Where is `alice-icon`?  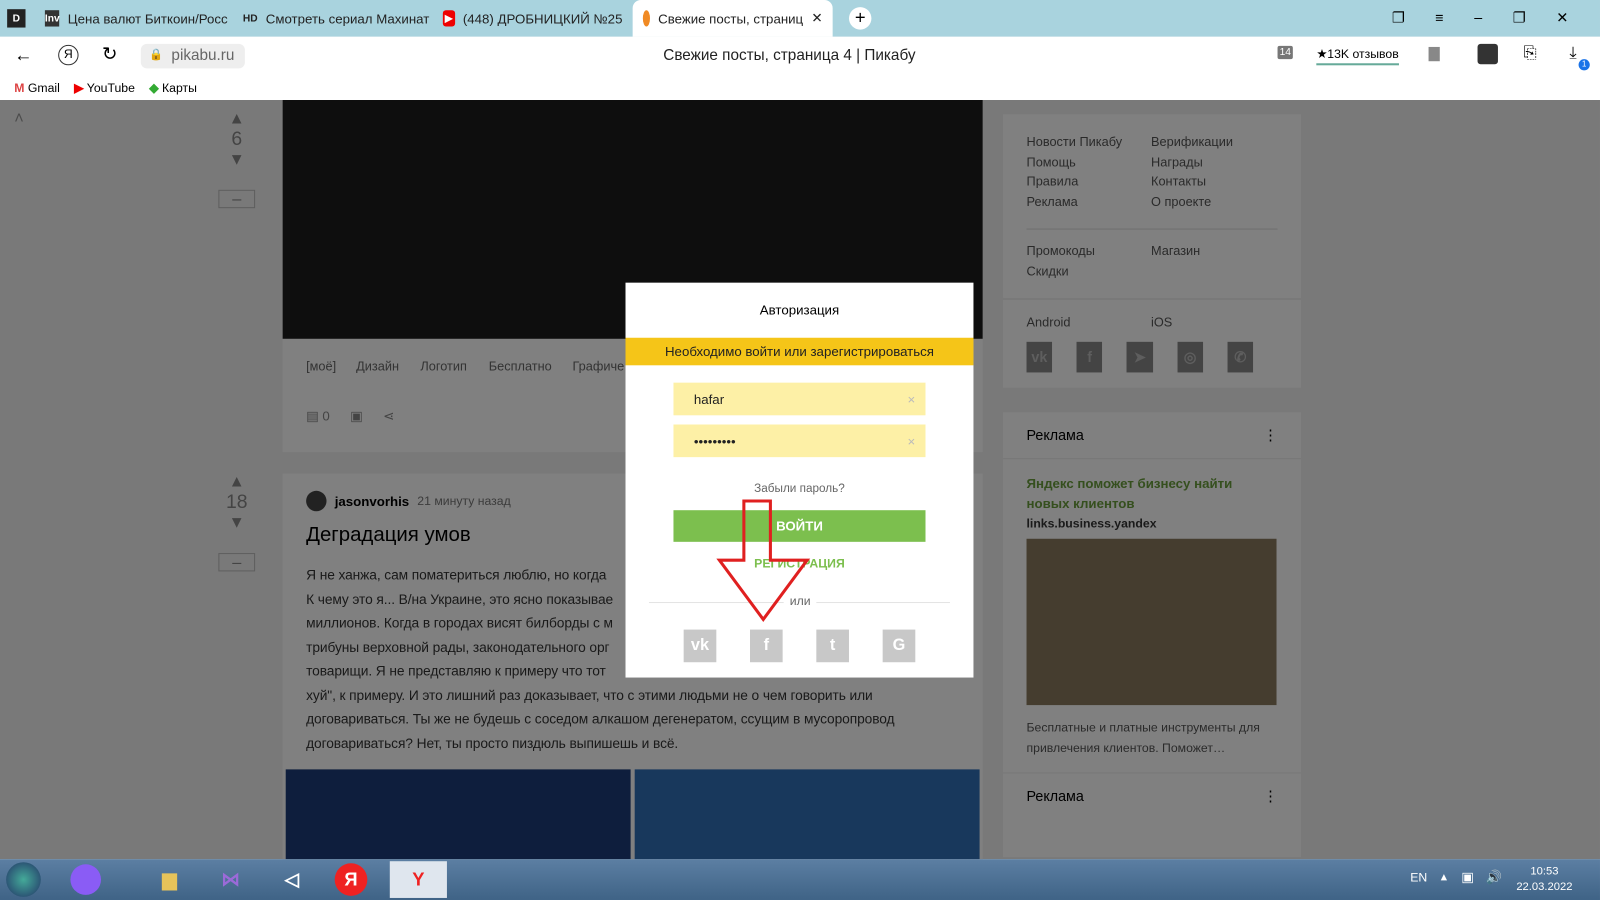
alice-icon is located at coordinates (85, 879).